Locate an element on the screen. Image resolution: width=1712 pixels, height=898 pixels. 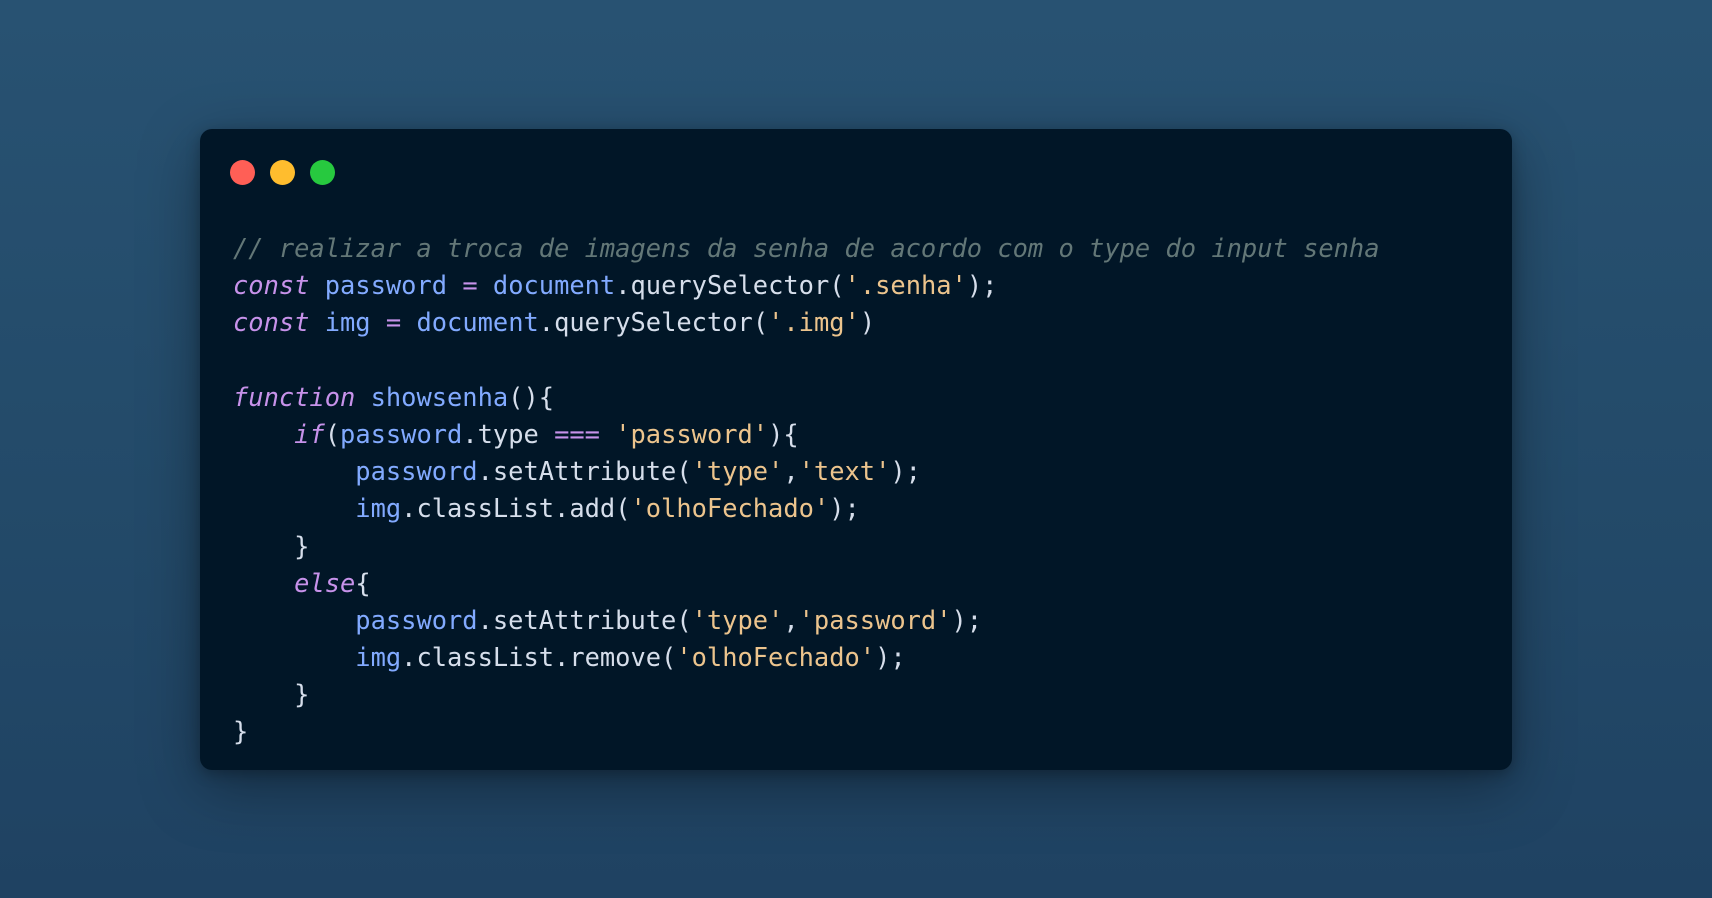
code-string: 'text' is located at coordinates (844, 471).